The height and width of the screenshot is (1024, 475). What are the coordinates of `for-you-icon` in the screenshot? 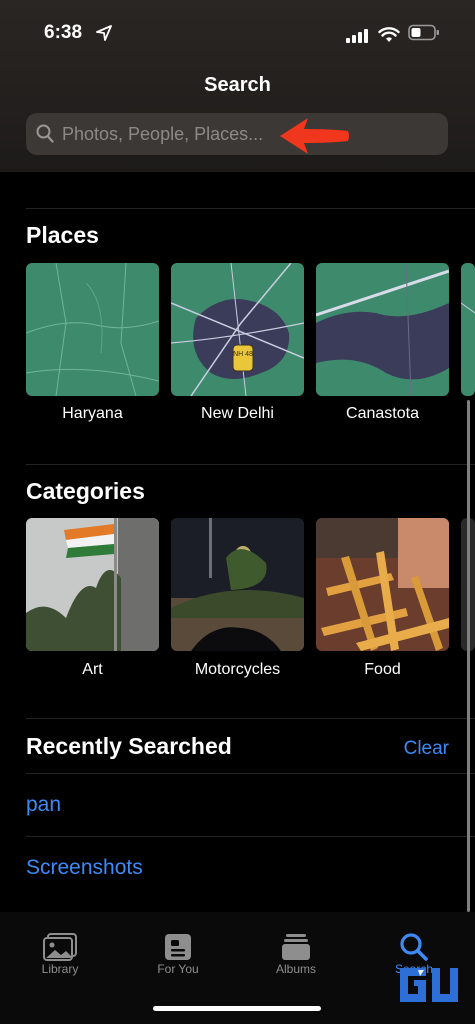 It's located at (178, 947).